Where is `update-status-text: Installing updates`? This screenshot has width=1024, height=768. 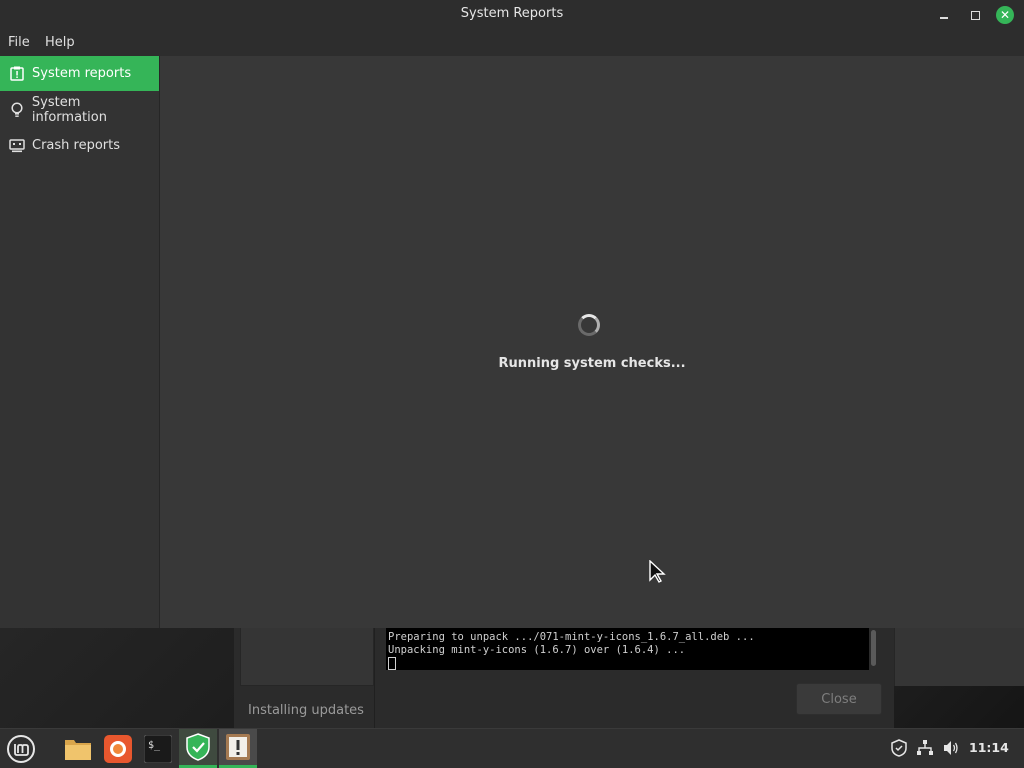 update-status-text: Installing updates is located at coordinates (306, 710).